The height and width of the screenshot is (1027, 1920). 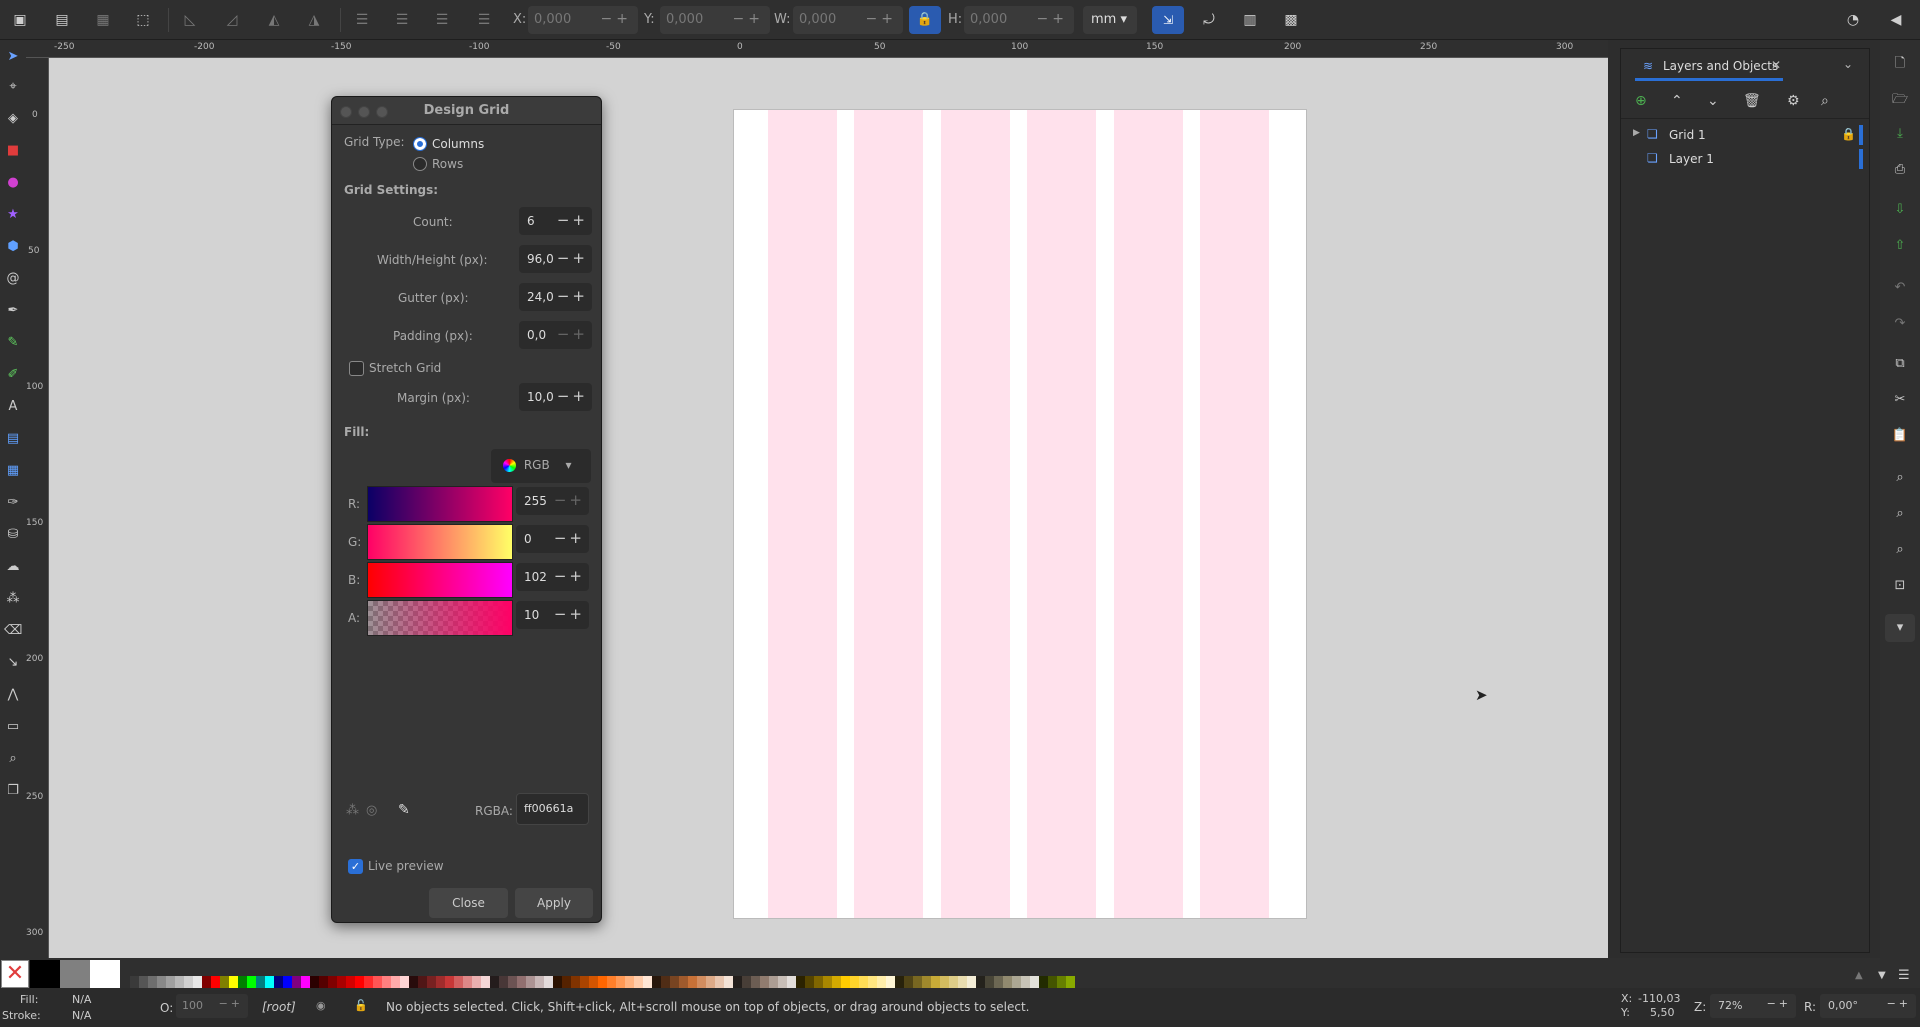 What do you see at coordinates (1052, 19) in the screenshot?
I see `h-stepper-icon: −+` at bounding box center [1052, 19].